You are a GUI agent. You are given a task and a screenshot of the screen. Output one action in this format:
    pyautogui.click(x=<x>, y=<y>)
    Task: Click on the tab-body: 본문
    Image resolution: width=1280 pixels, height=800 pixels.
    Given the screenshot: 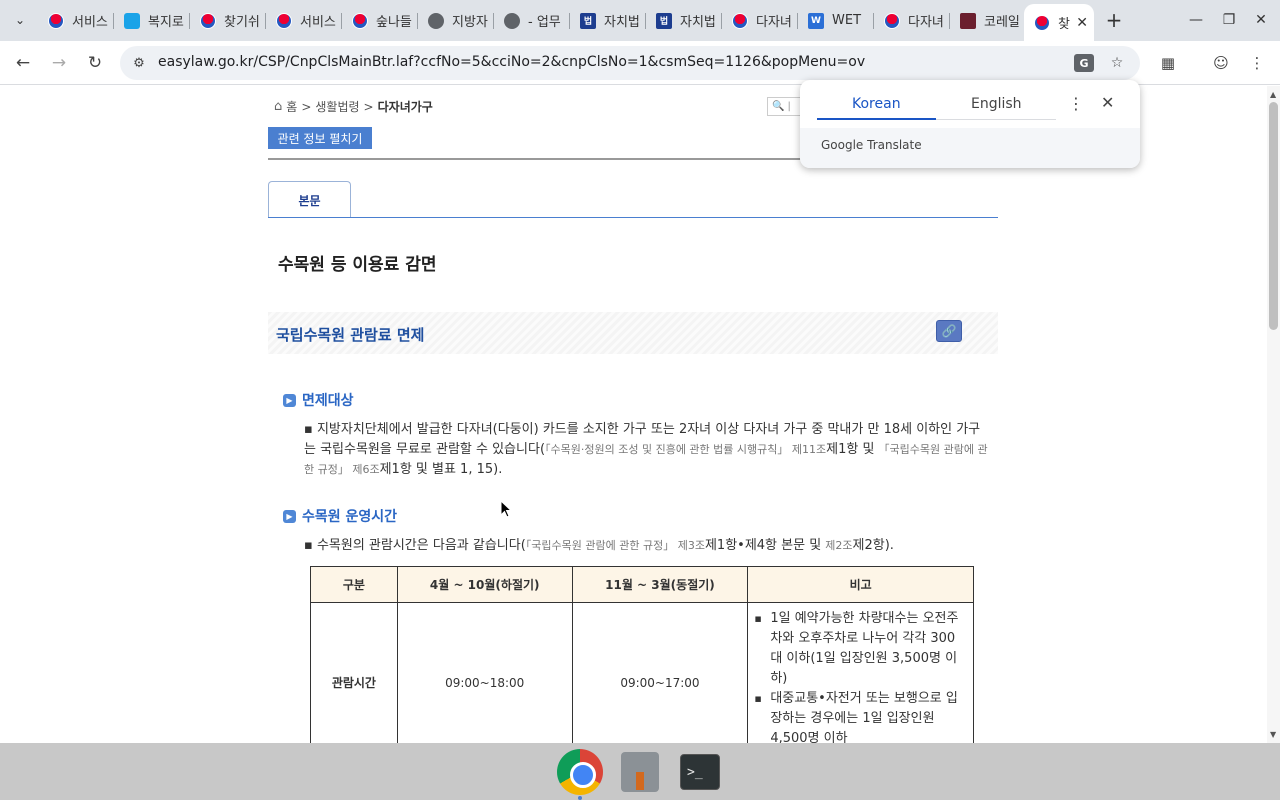 What is the action you would take?
    pyautogui.click(x=309, y=199)
    